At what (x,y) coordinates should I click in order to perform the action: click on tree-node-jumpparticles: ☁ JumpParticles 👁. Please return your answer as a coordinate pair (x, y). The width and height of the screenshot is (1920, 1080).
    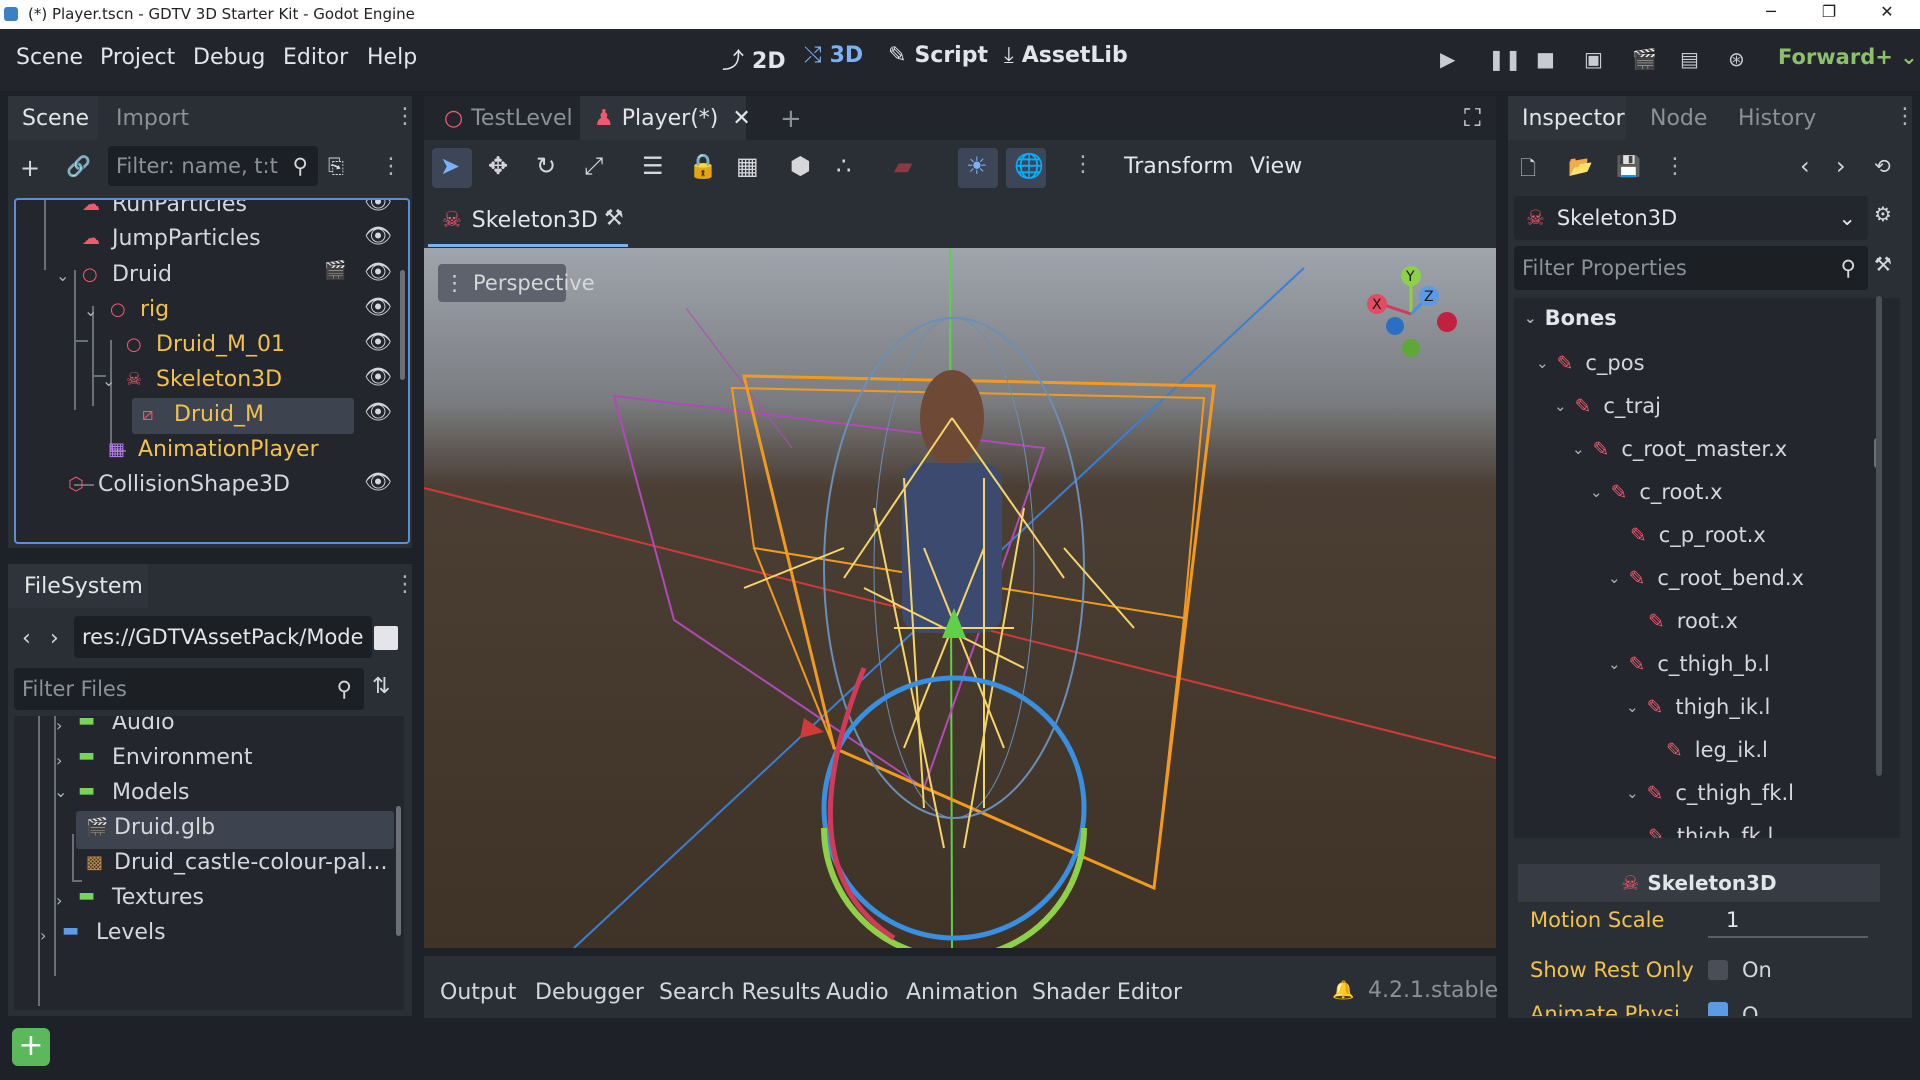
    Looking at the image, I should click on (212, 240).